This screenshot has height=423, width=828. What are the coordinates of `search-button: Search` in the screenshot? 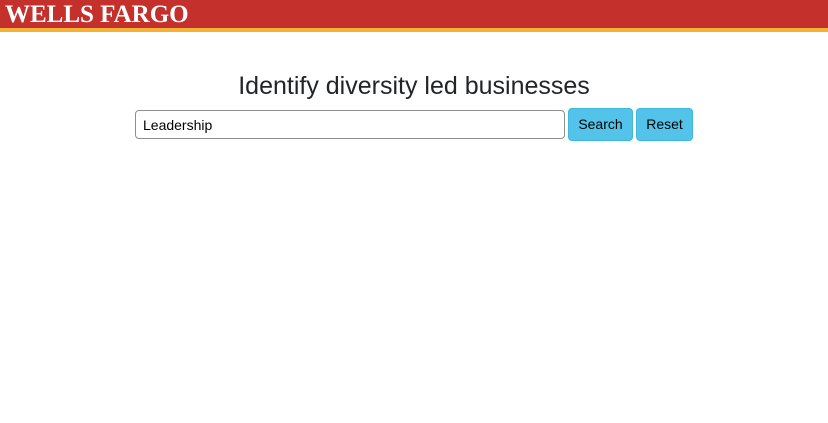 It's located at (600, 124).